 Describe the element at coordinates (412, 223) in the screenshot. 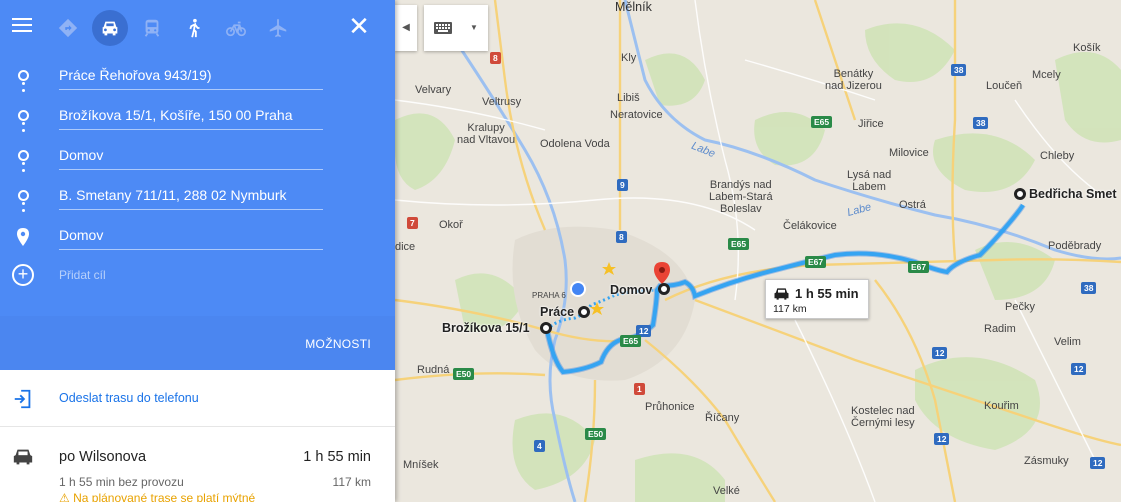

I see `road-shield-7: 7` at that location.